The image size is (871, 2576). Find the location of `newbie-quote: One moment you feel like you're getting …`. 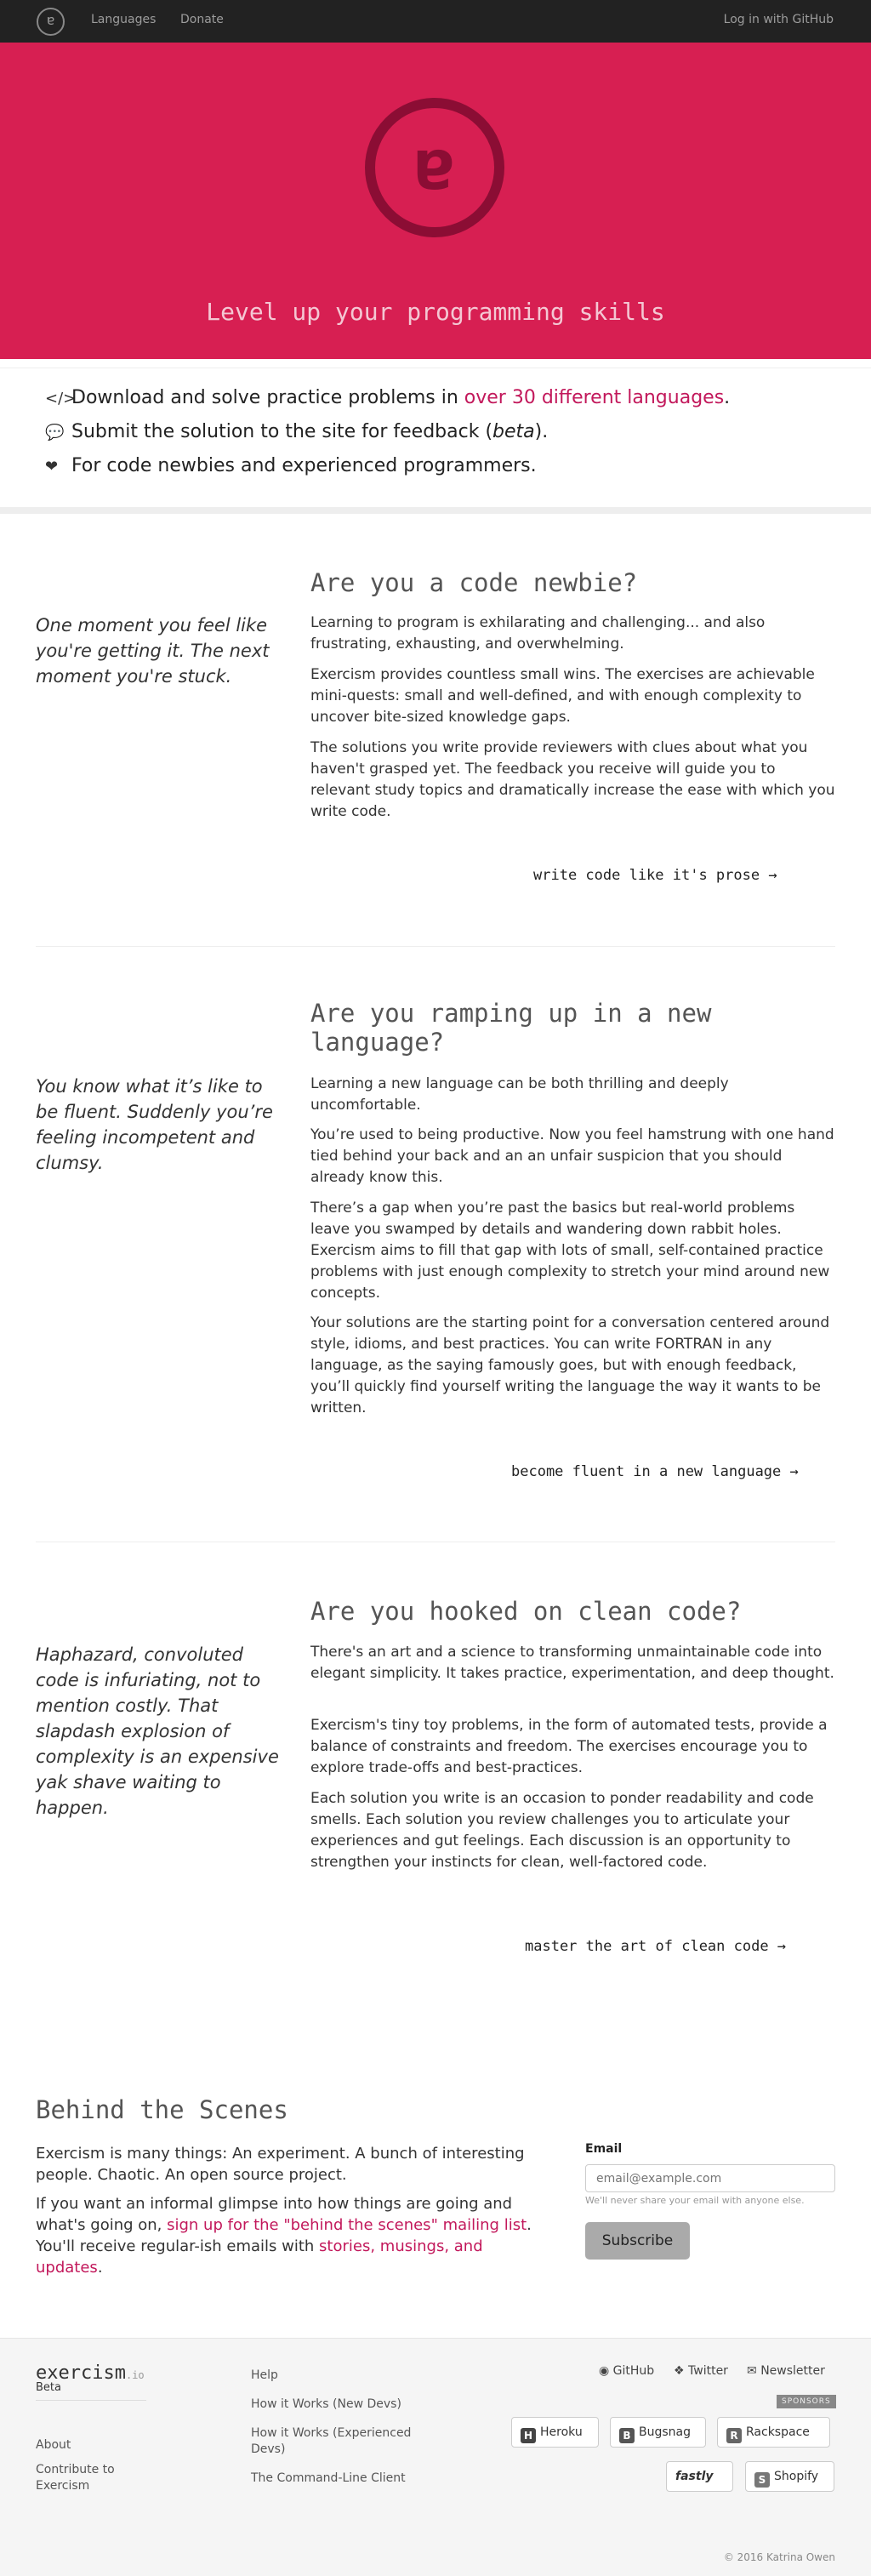

newbie-quote: One moment you feel like you're getting … is located at coordinates (153, 651).